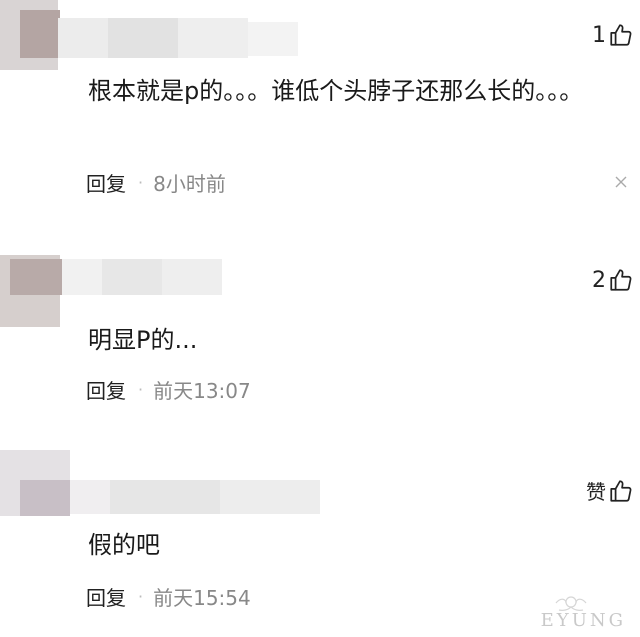 The width and height of the screenshot is (640, 637). I want to click on comment-time: 前天13:07, so click(202, 391).